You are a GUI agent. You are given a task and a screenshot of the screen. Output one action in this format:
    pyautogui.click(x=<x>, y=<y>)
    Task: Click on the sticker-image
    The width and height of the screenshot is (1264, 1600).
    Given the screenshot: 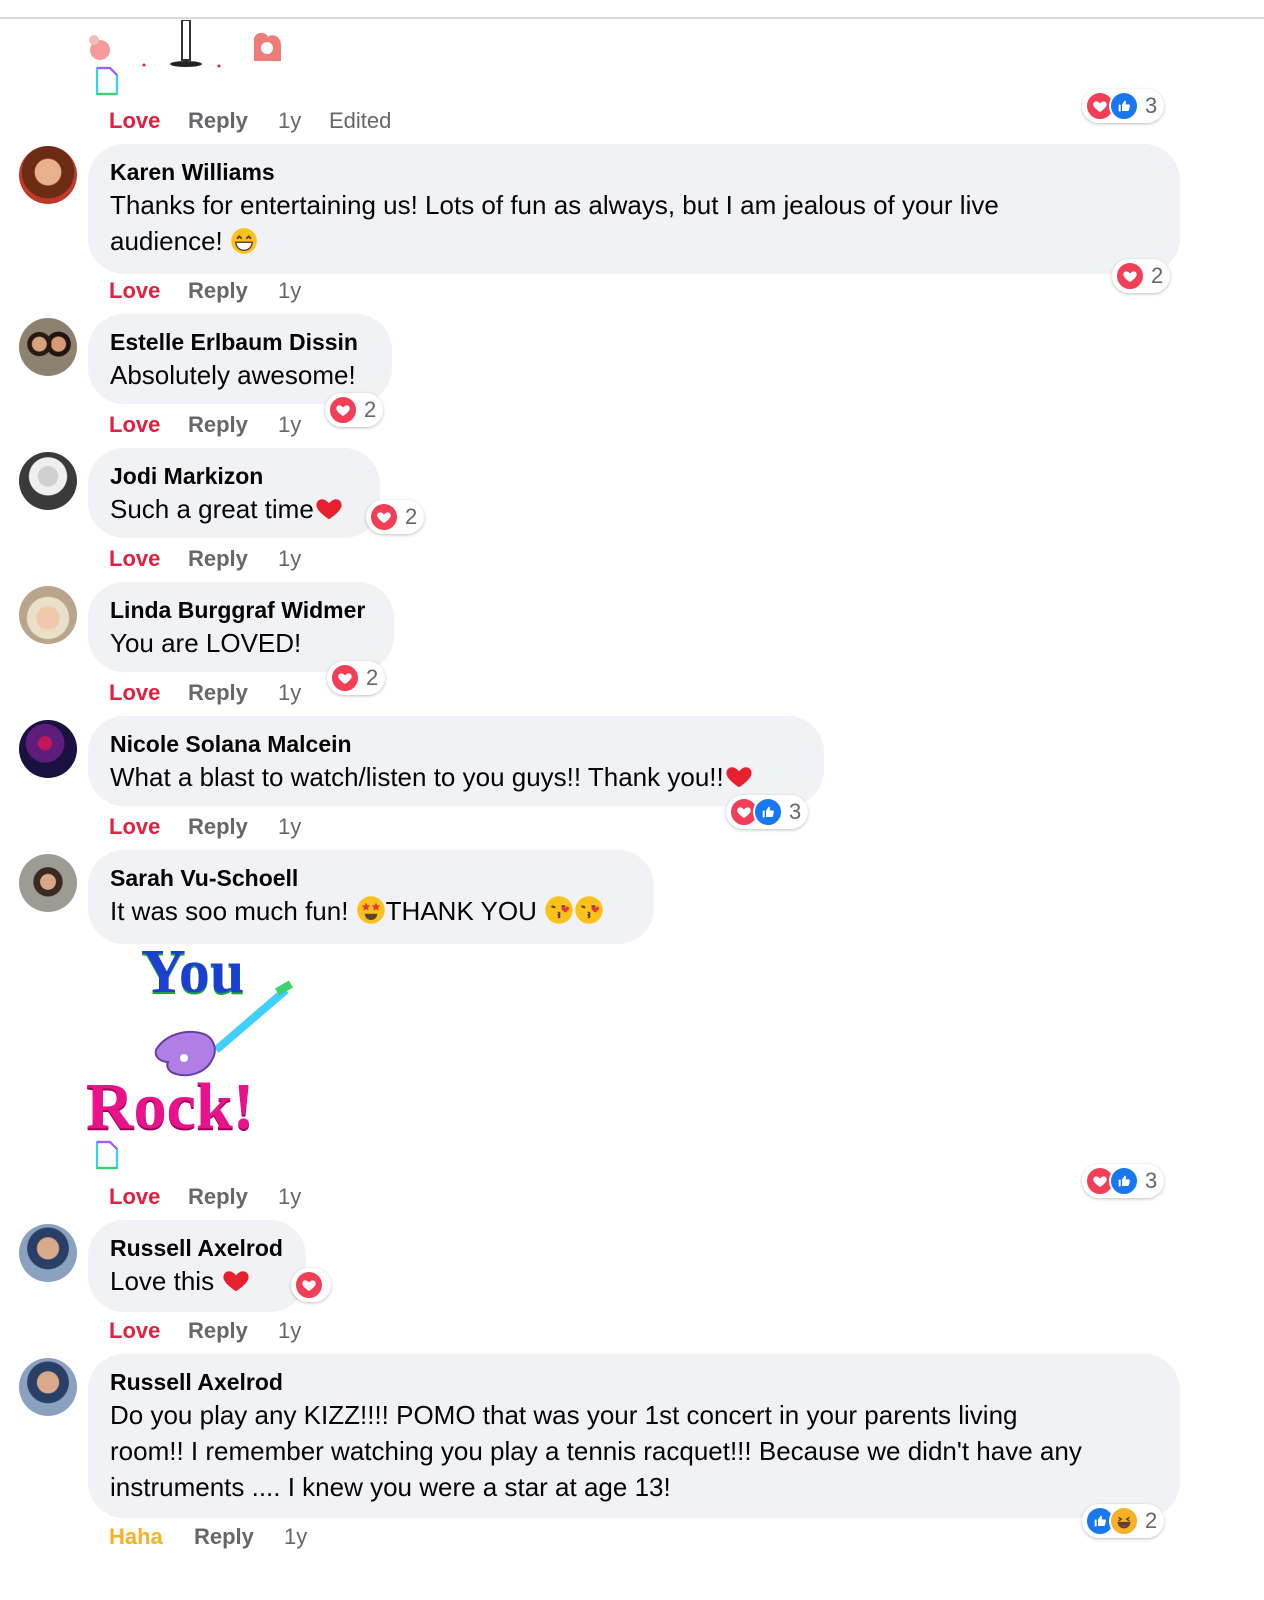 What is the action you would take?
    pyautogui.click(x=185, y=44)
    